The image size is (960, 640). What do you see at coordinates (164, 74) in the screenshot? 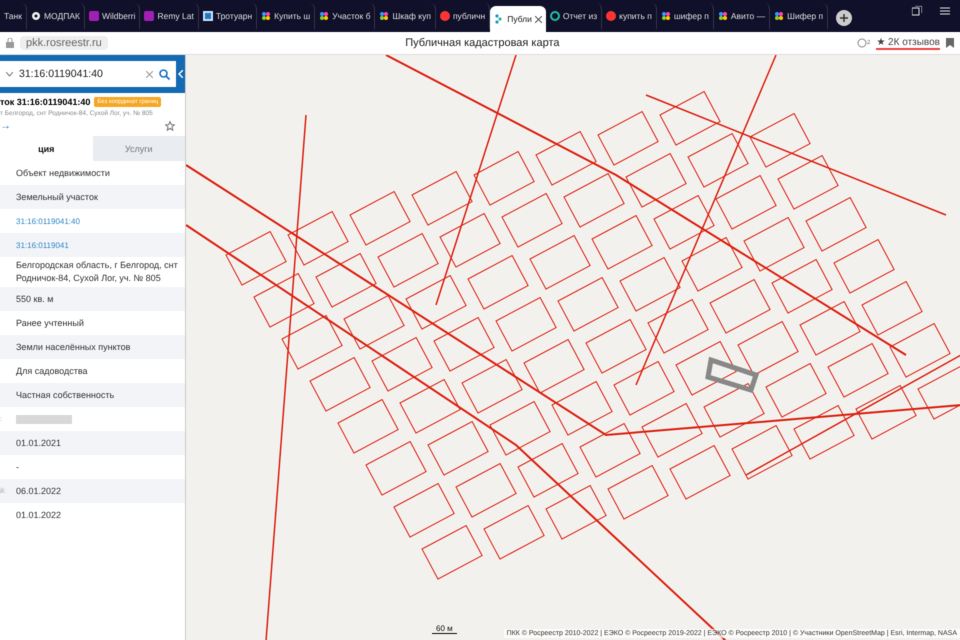
I see `search-icon` at bounding box center [164, 74].